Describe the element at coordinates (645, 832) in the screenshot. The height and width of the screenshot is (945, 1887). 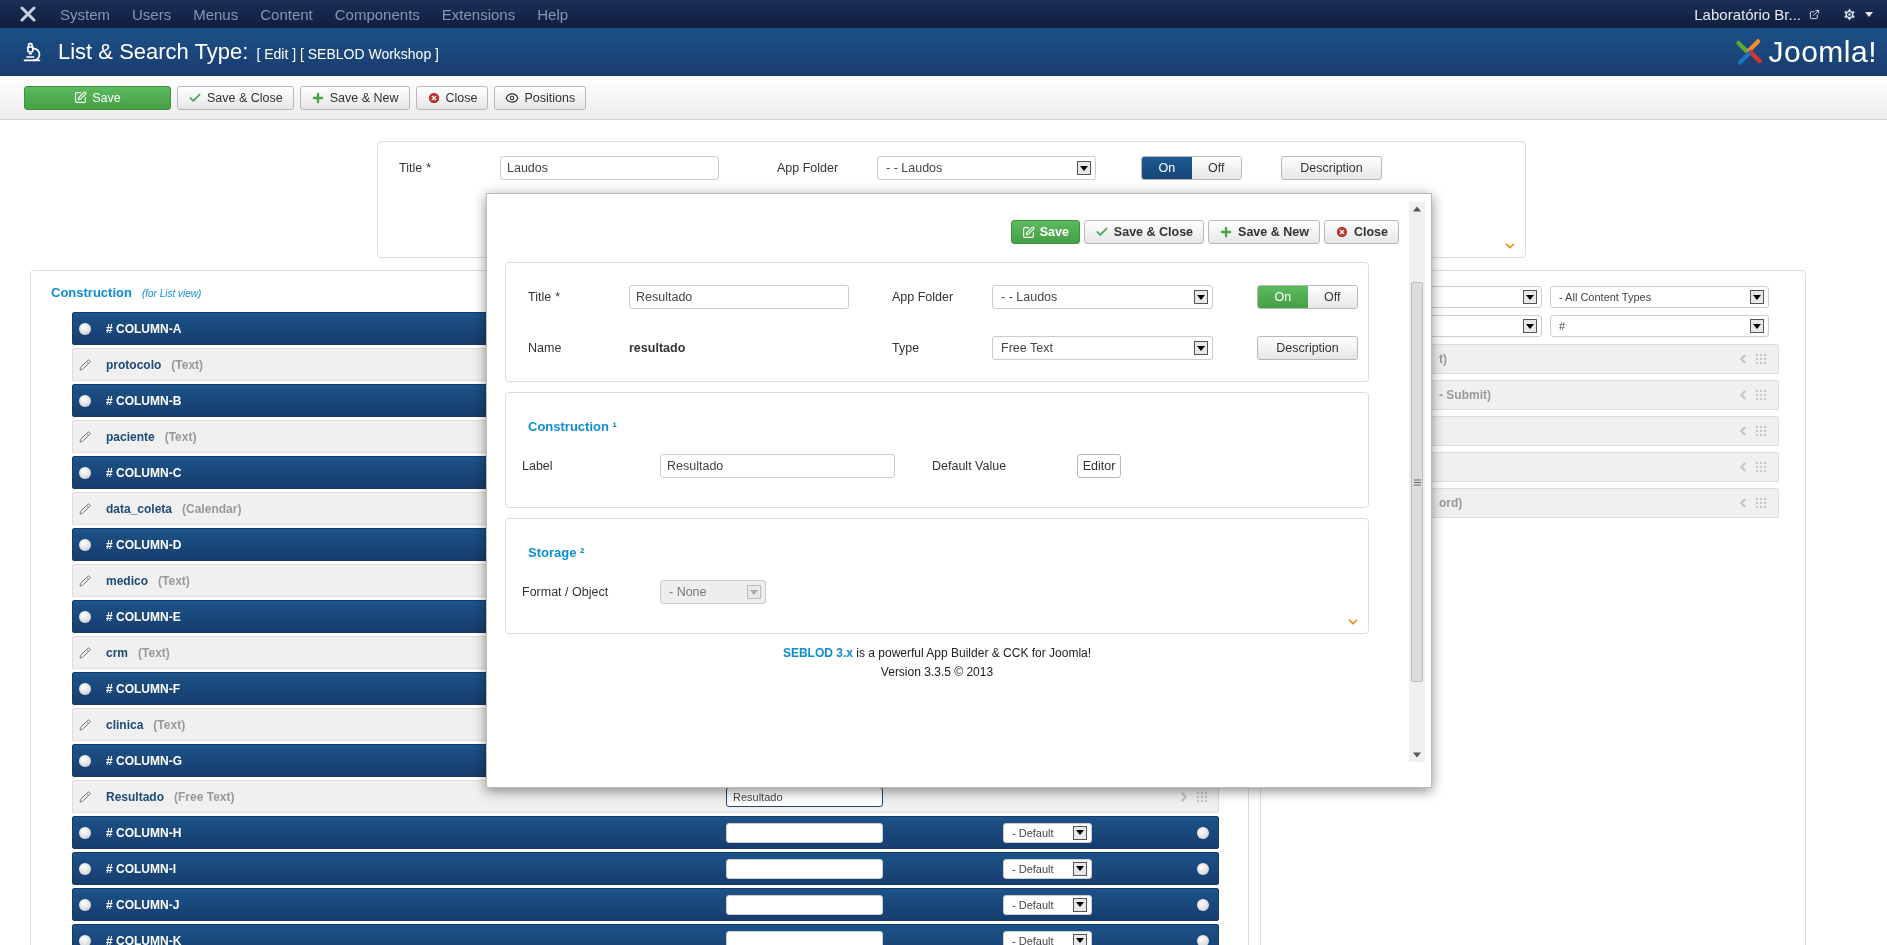
I see `column-row: # COLUMN-H - Default` at that location.